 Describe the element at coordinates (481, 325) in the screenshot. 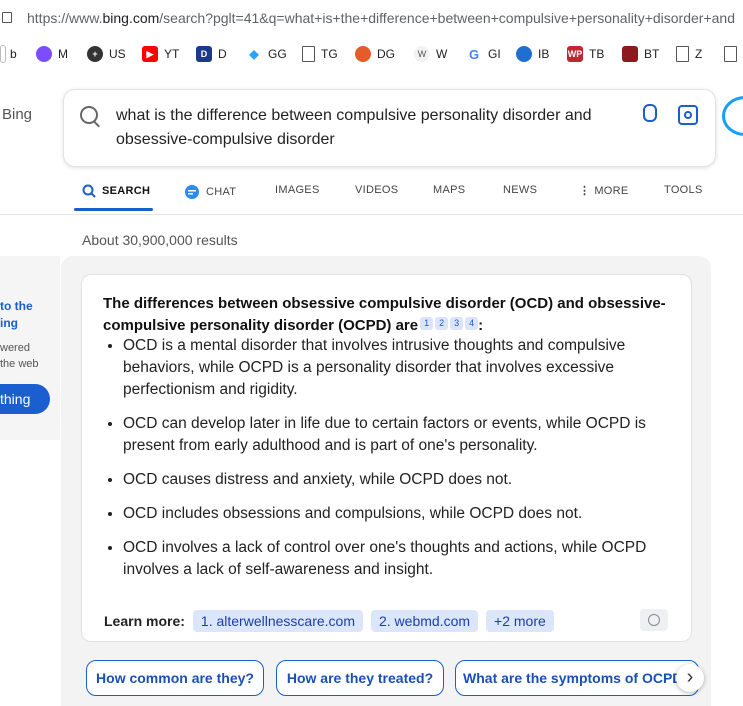

I see `heading-colon: :` at that location.